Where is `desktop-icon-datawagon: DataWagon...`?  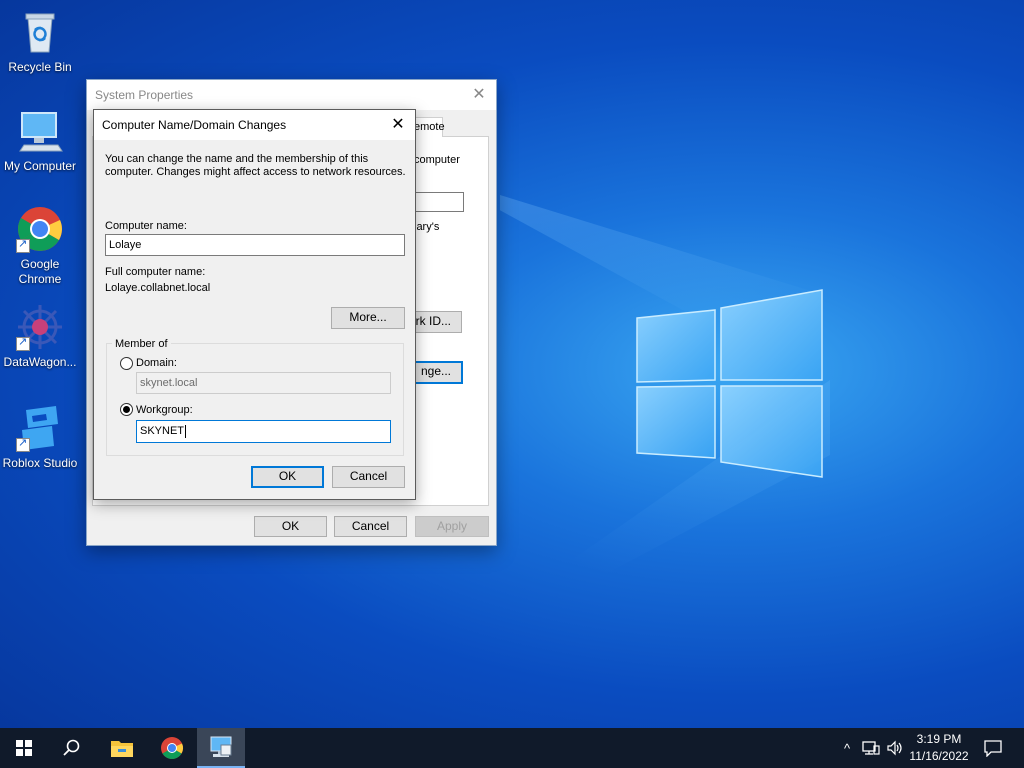
desktop-icon-datawagon: DataWagon... is located at coordinates (40, 336).